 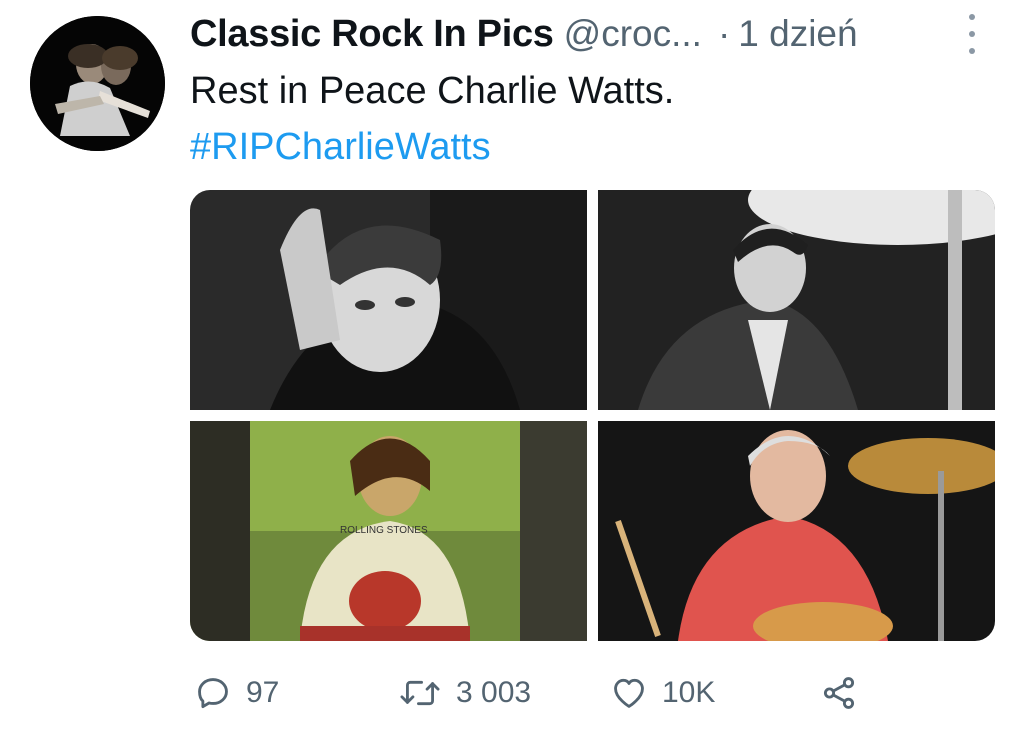 What do you see at coordinates (689, 692) in the screenshot?
I see `like-count: 10K` at bounding box center [689, 692].